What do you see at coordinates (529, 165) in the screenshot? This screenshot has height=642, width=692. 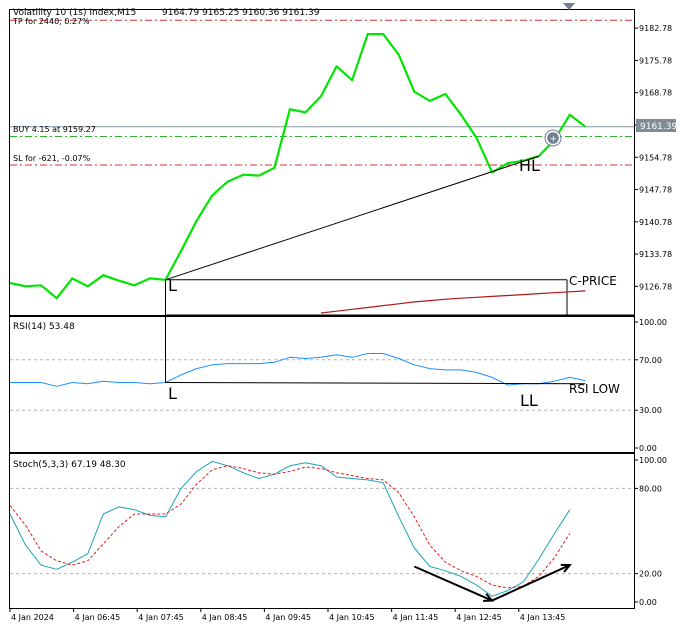 I see `annotation-higher-low: HL` at bounding box center [529, 165].